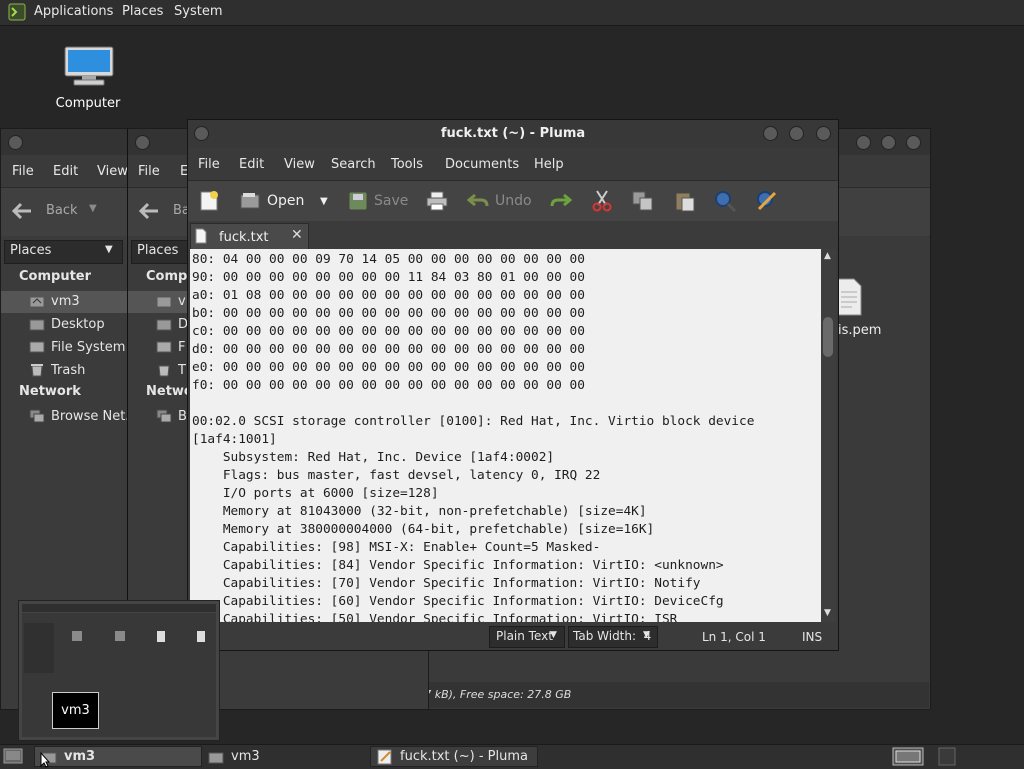 This screenshot has width=1024, height=769. I want to click on language-label: Plain Text, so click(524, 636).